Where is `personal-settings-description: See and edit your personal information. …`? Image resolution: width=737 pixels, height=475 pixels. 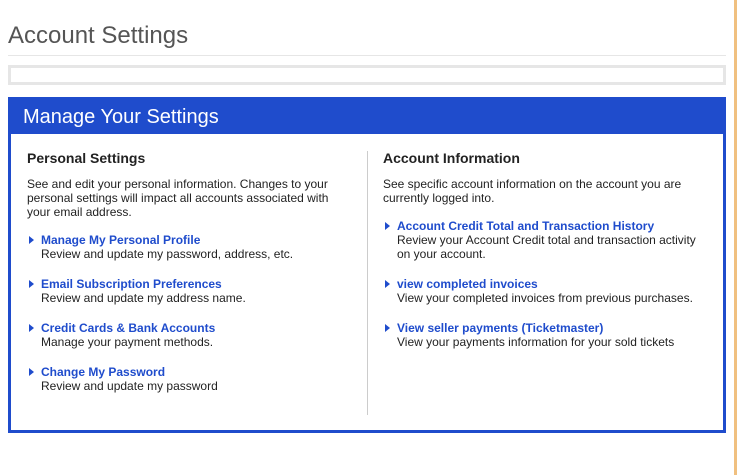 personal-settings-description: See and edit your personal information. … is located at coordinates (178, 198).